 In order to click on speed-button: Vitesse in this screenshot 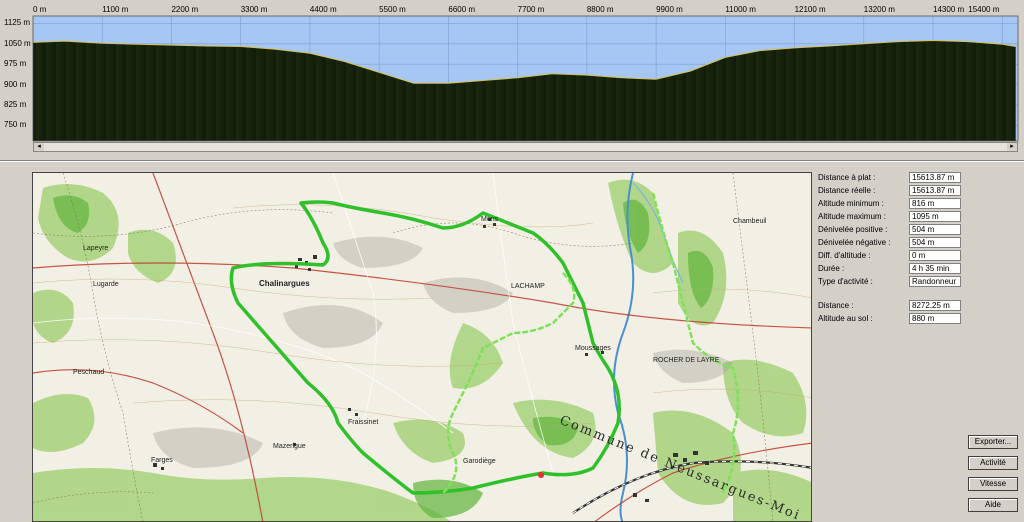, I will do `click(993, 484)`.